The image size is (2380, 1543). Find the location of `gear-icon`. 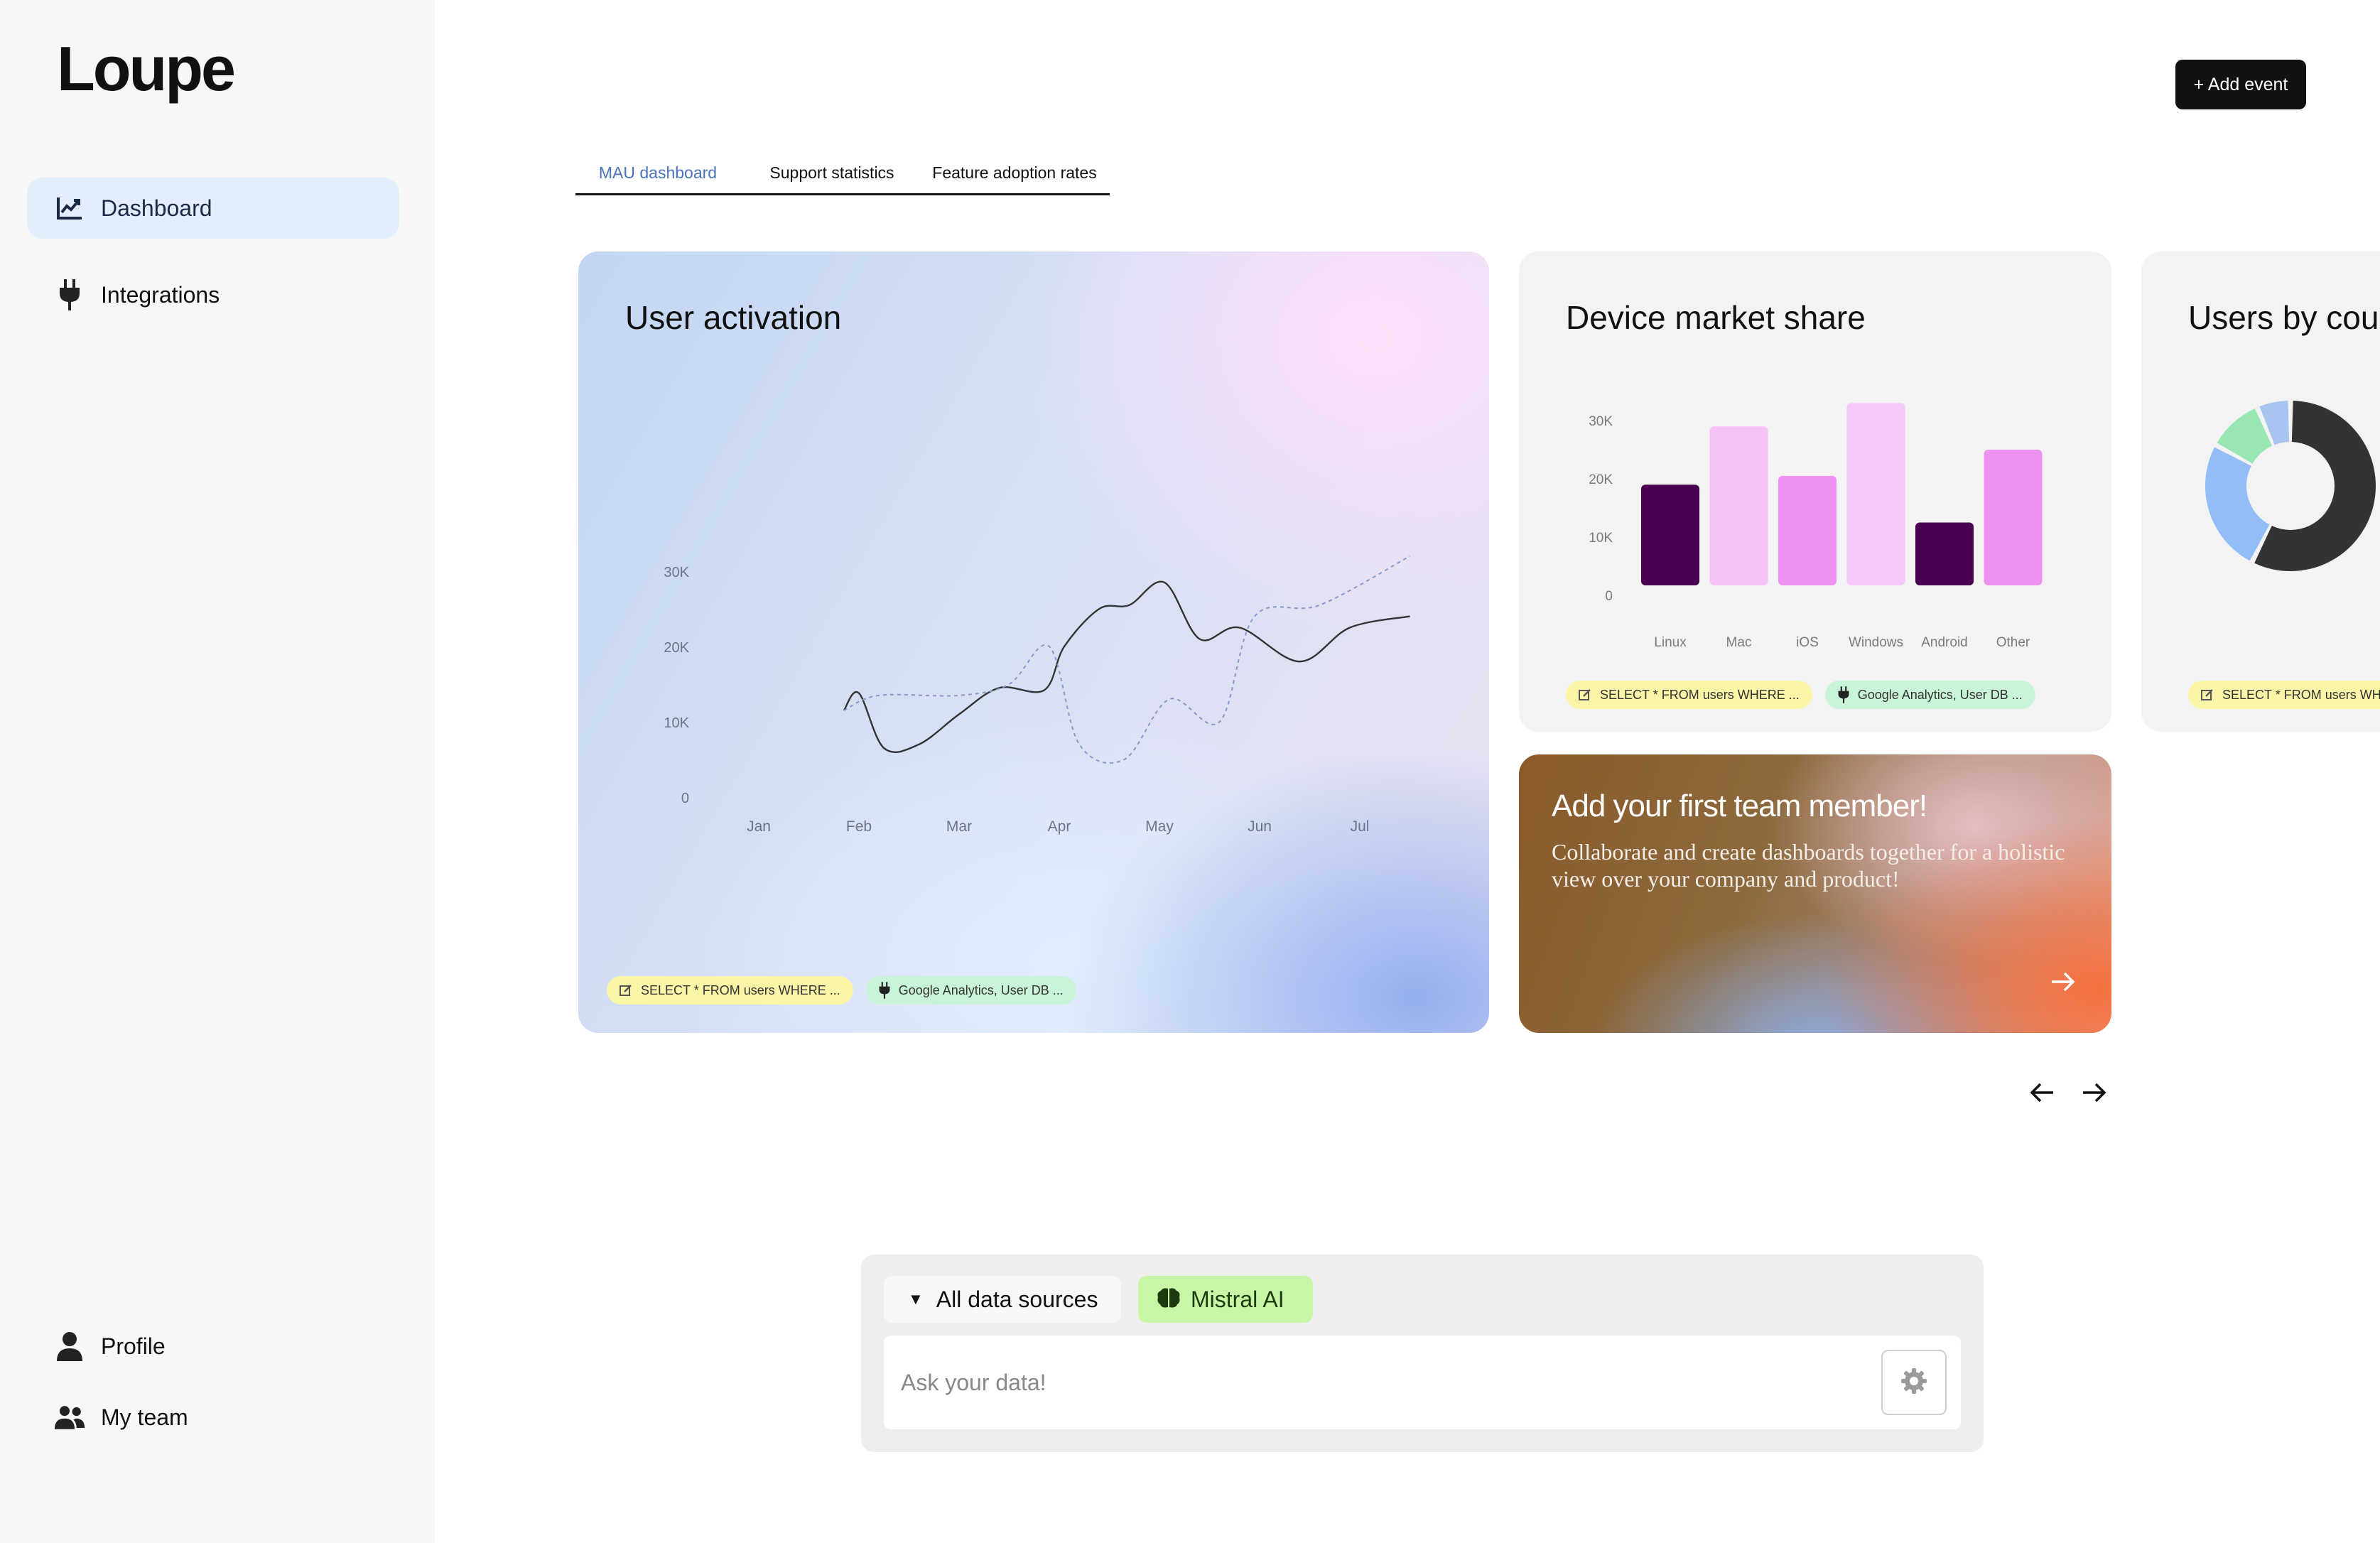

gear-icon is located at coordinates (1914, 1383).